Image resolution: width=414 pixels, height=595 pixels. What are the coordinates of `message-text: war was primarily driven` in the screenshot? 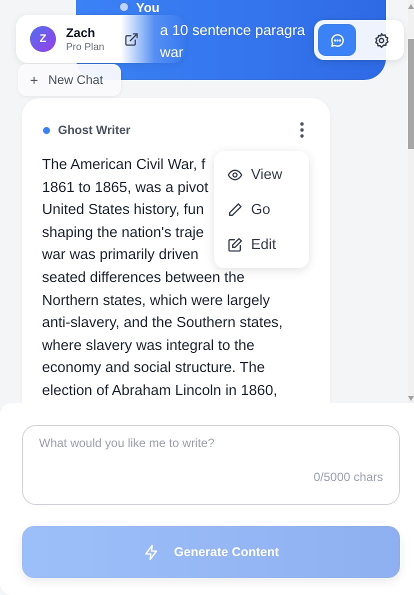 It's located at (120, 256).